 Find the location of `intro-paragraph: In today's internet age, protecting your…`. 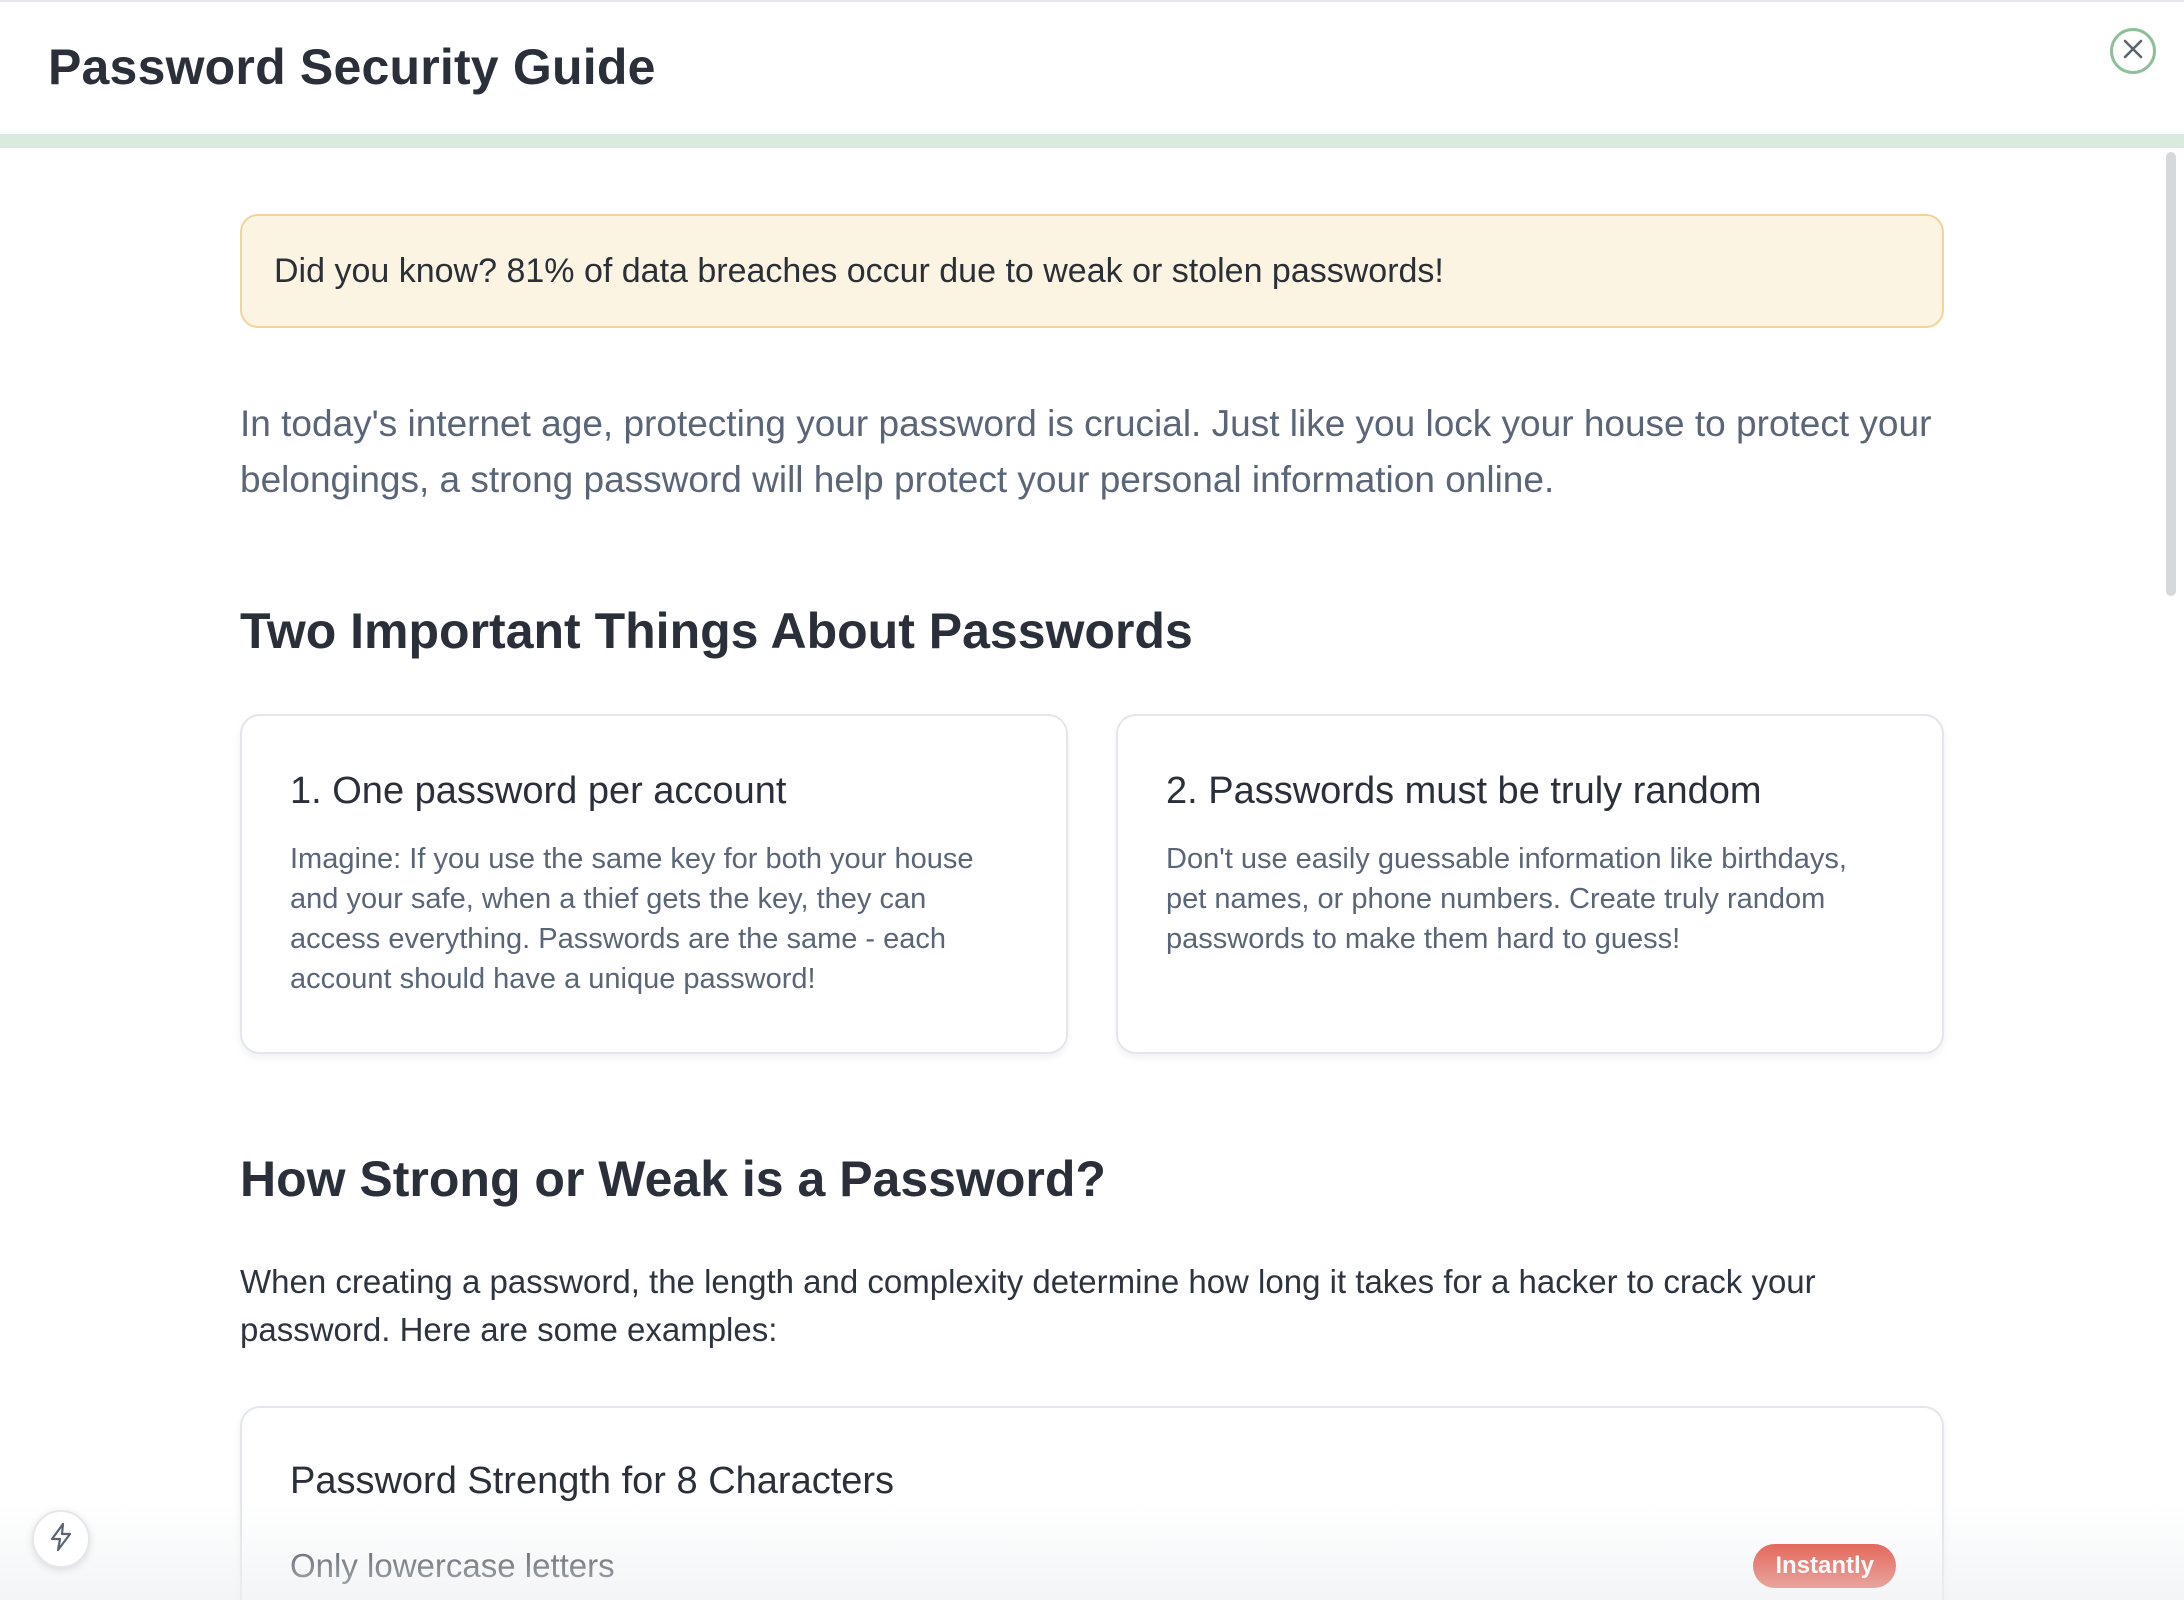

intro-paragraph: In today's internet age, protecting your… is located at coordinates (1086, 451).